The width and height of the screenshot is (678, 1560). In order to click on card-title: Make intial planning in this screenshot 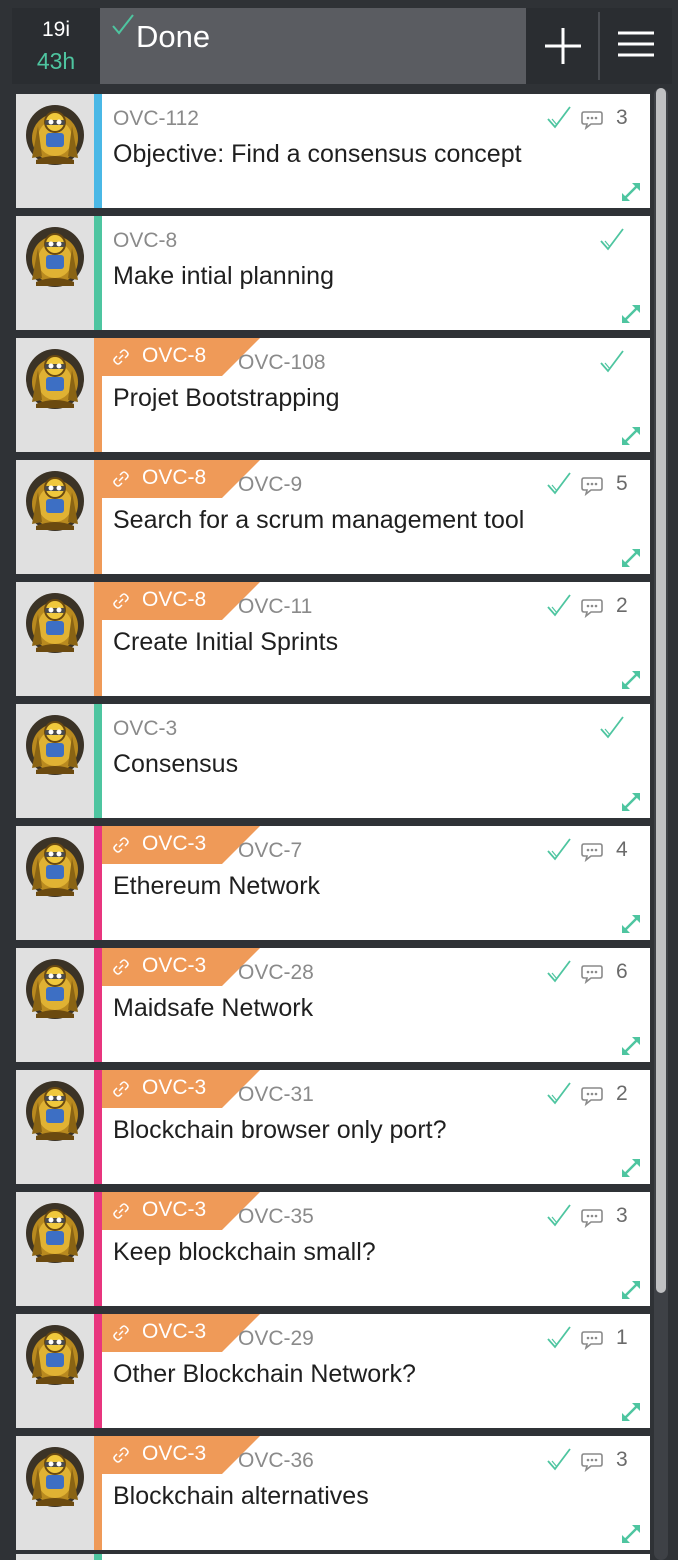, I will do `click(223, 276)`.